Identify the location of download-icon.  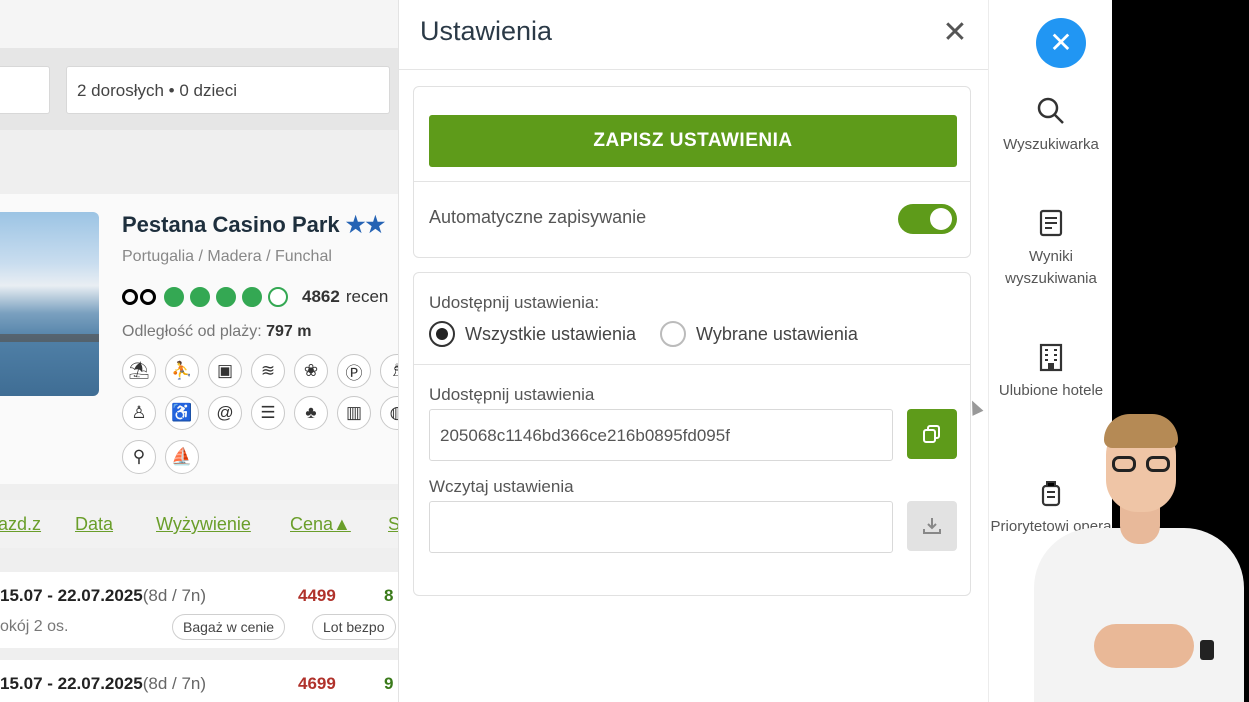
(932, 526).